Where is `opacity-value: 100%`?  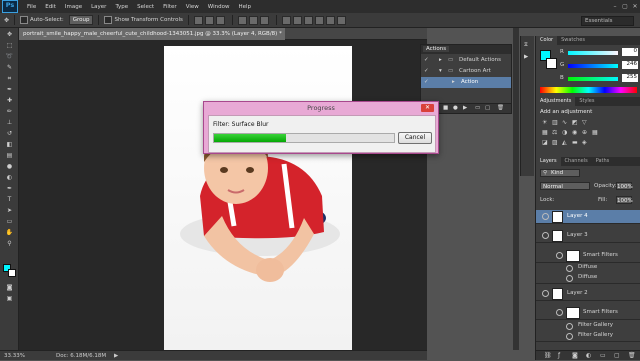 opacity-value: 100% is located at coordinates (624, 186).